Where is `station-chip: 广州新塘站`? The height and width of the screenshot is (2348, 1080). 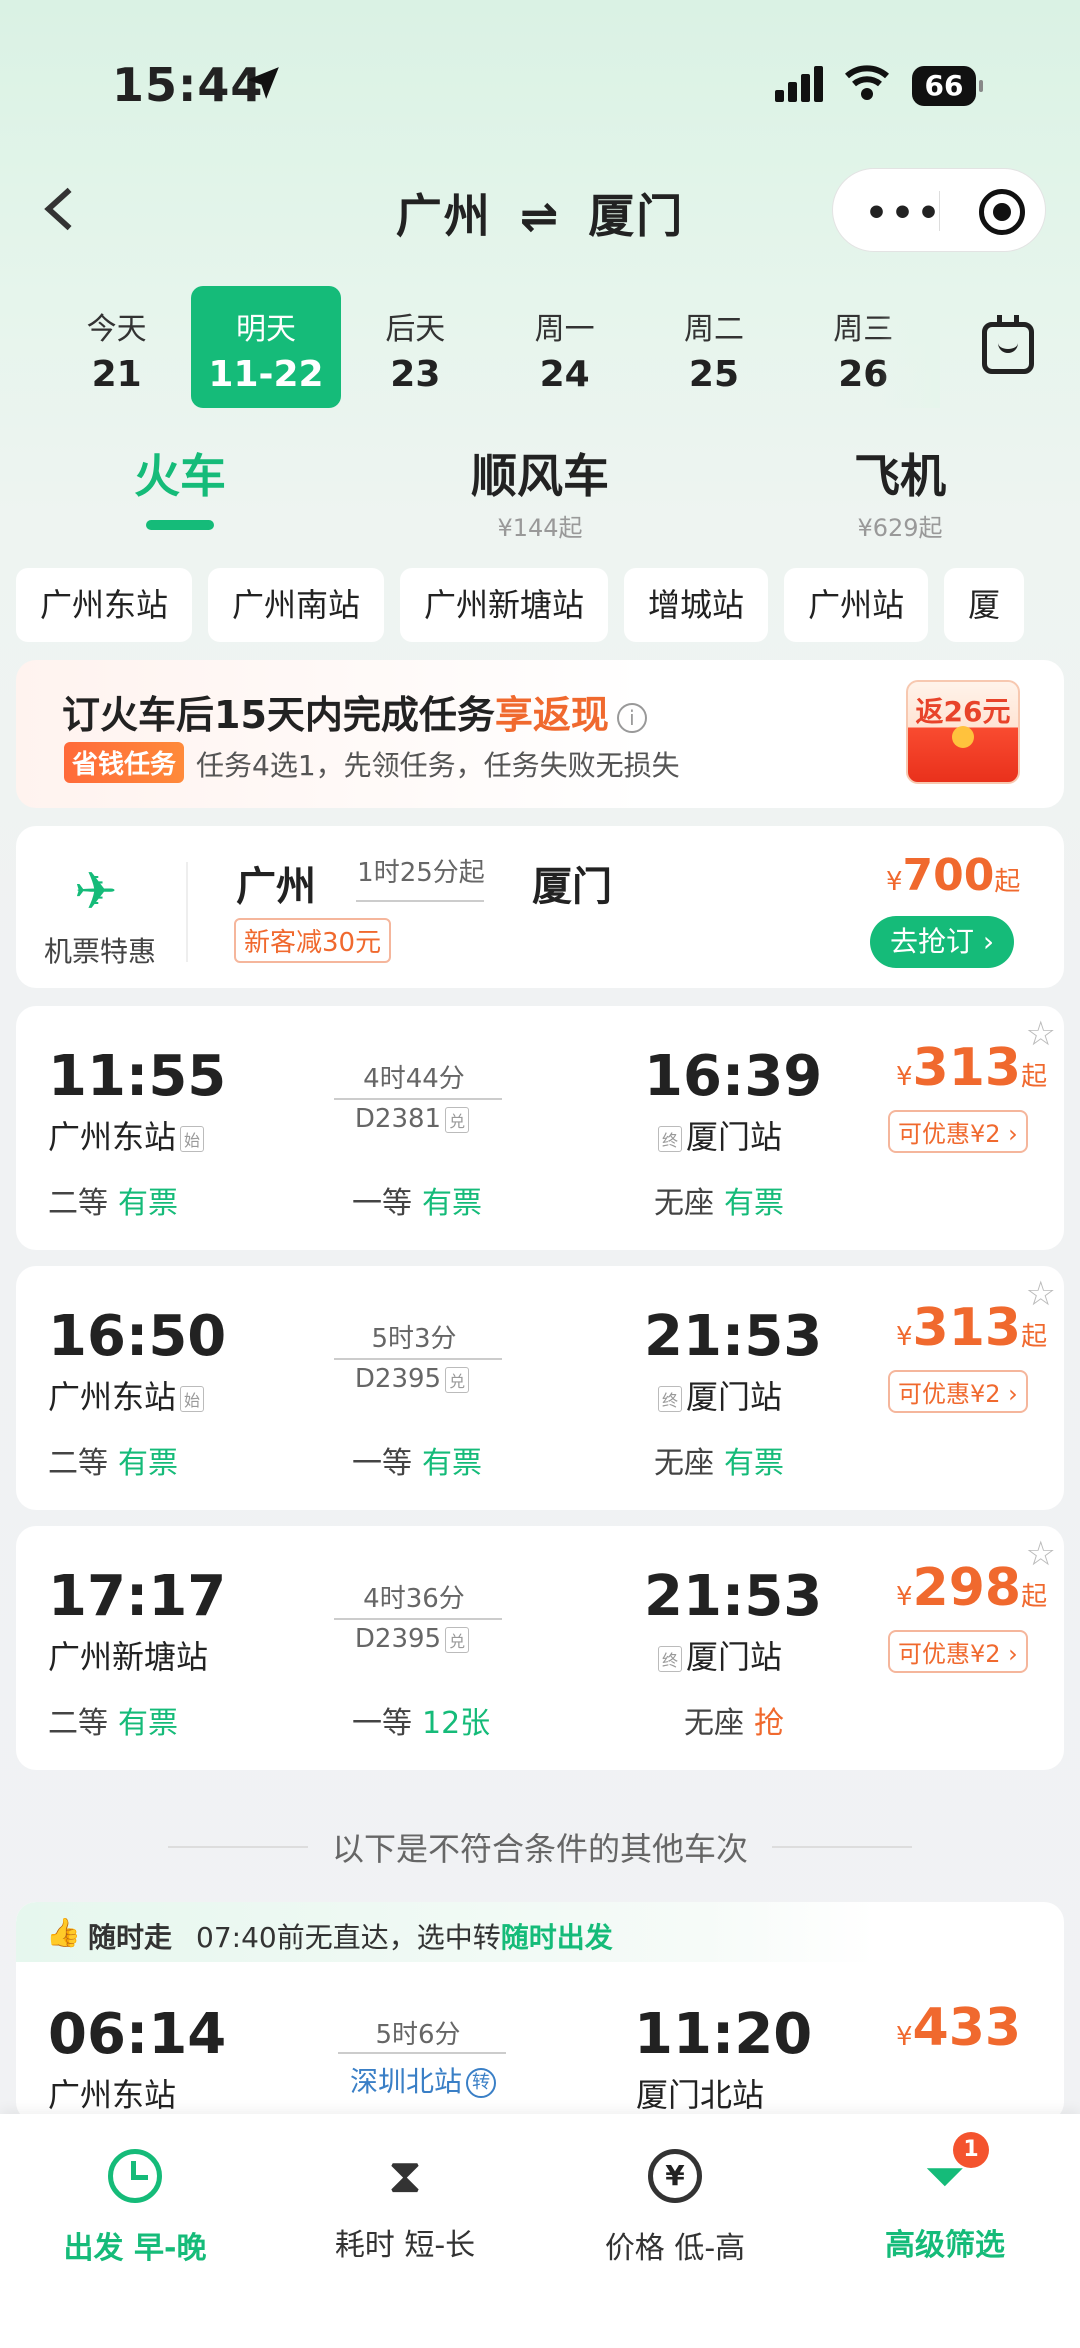
station-chip: 广州新塘站 is located at coordinates (504, 605).